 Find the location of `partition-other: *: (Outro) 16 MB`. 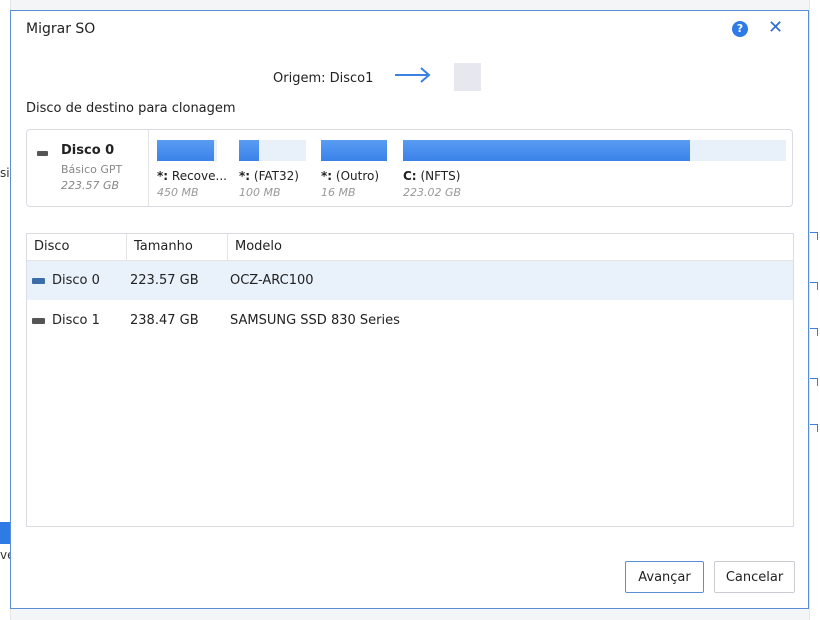

partition-other: *: (Outro) 16 MB is located at coordinates (354, 169).